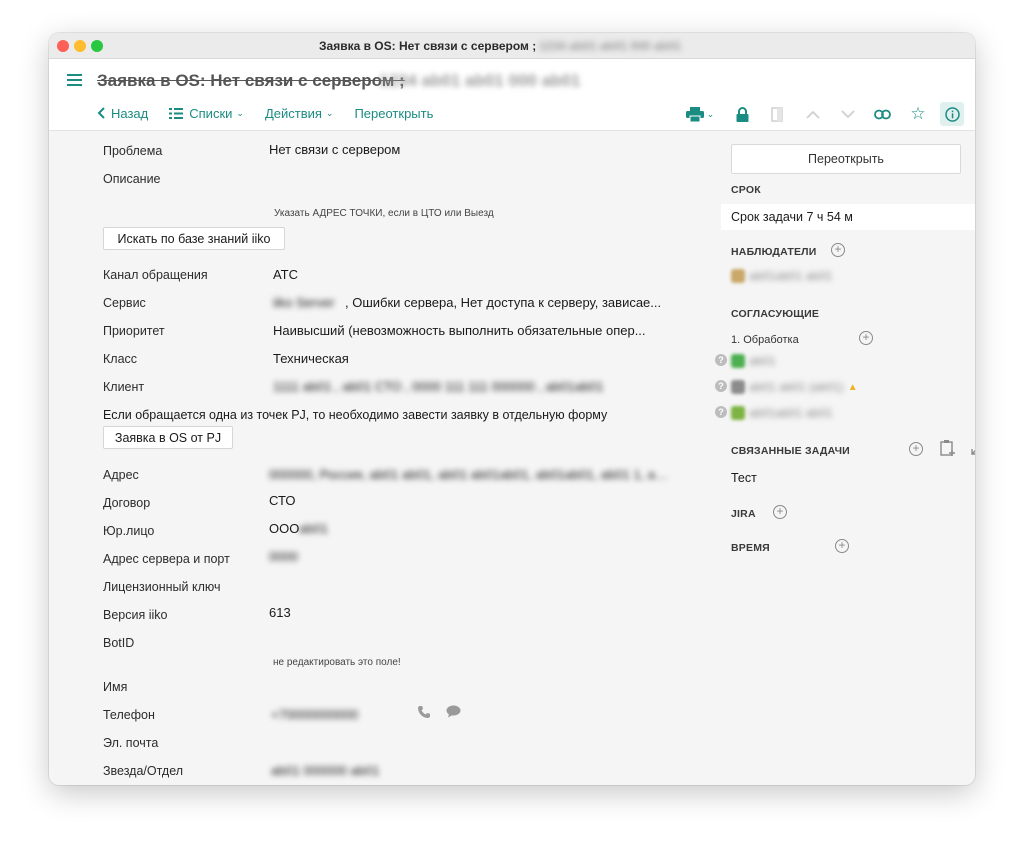 The width and height of the screenshot is (1024, 850). Describe the element at coordinates (480, 80) in the screenshot. I see `page-title-hidden: 1234 ab01 ab01 000 ab01` at that location.